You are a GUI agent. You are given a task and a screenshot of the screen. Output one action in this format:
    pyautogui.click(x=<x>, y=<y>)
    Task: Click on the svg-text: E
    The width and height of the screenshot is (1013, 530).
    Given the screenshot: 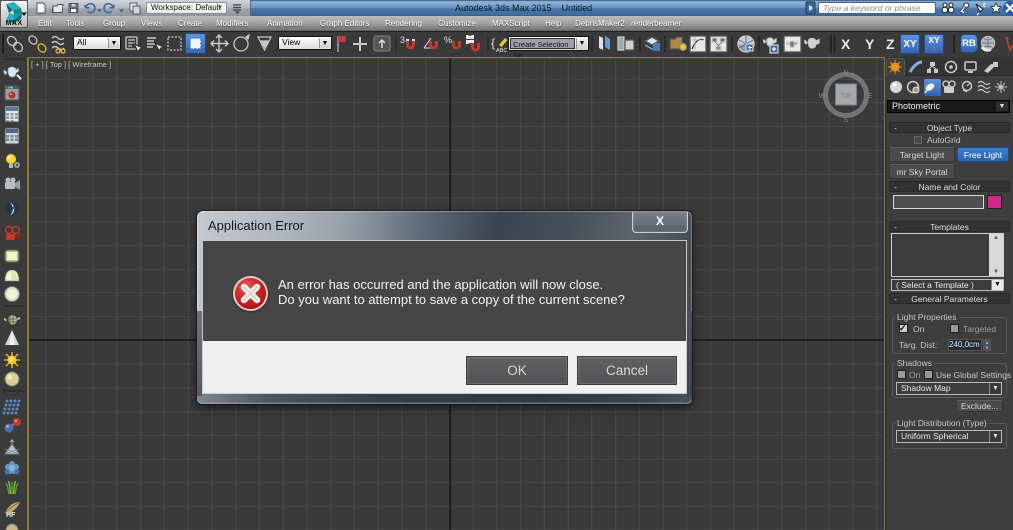 What is the action you would take?
    pyautogui.click(x=870, y=96)
    